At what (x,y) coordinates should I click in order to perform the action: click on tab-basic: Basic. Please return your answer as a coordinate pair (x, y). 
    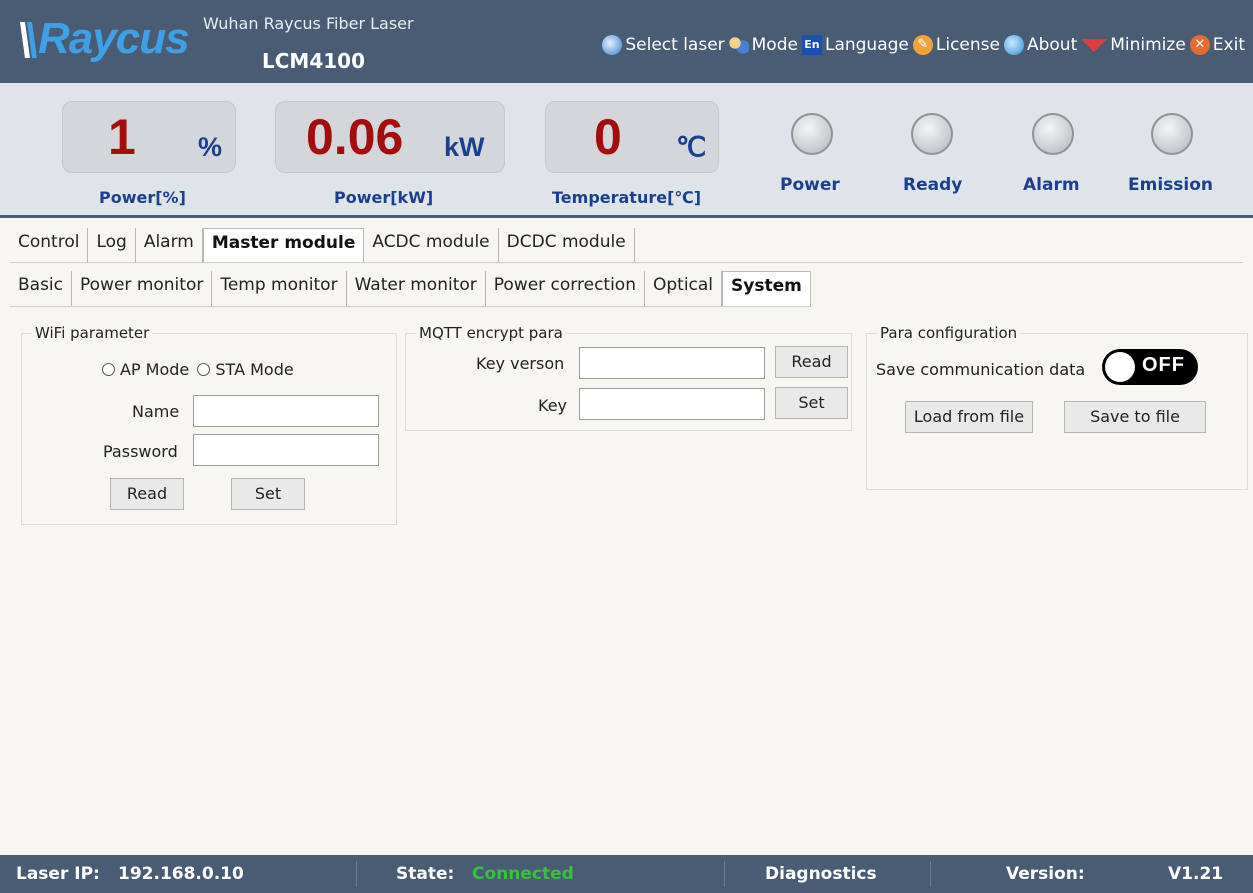
    Looking at the image, I should click on (41, 288).